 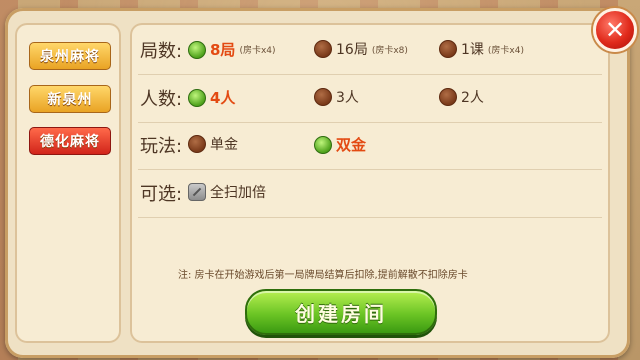 I want to click on sidebar-item-label: 泉州麻将, so click(x=70, y=57).